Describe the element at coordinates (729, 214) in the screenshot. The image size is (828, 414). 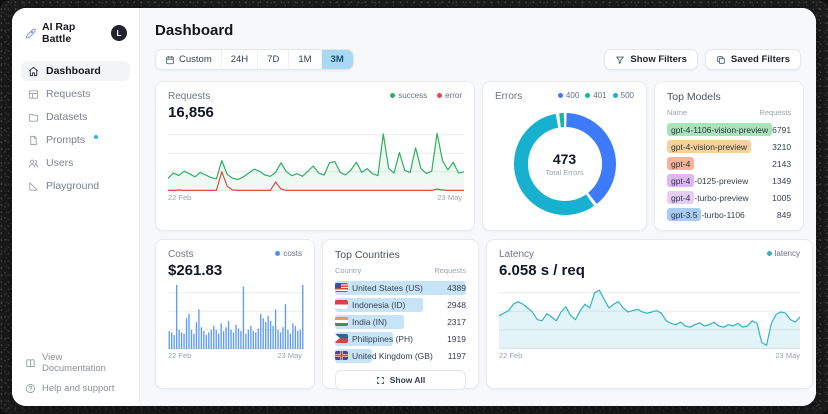
I see `model-row: gpt-3.5 -turbo-1106 849` at that location.